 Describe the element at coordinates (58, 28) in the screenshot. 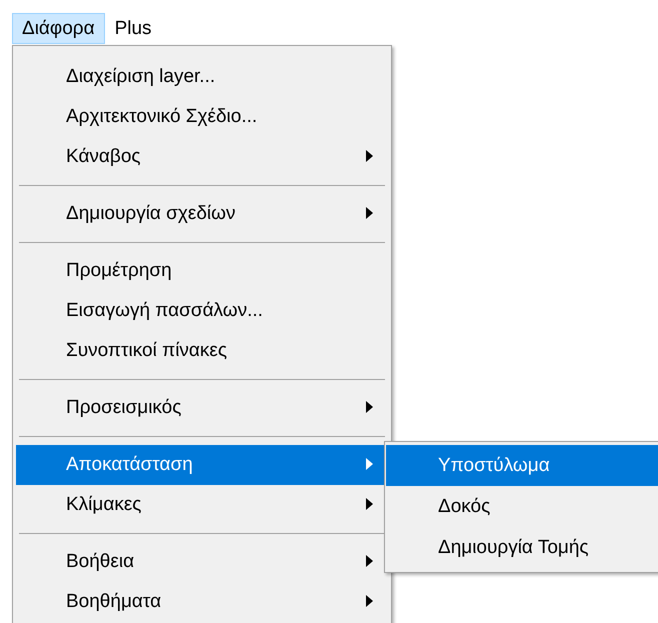

I see `menubar-item: Διάφορα` at that location.